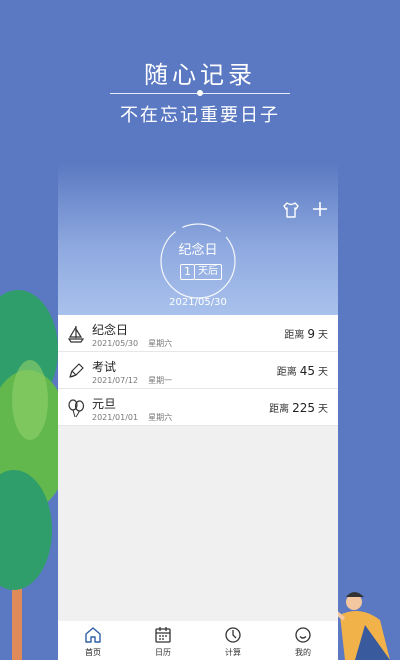 The image size is (400, 660). What do you see at coordinates (200, 75) in the screenshot?
I see `promo-title: 随心记录` at bounding box center [200, 75].